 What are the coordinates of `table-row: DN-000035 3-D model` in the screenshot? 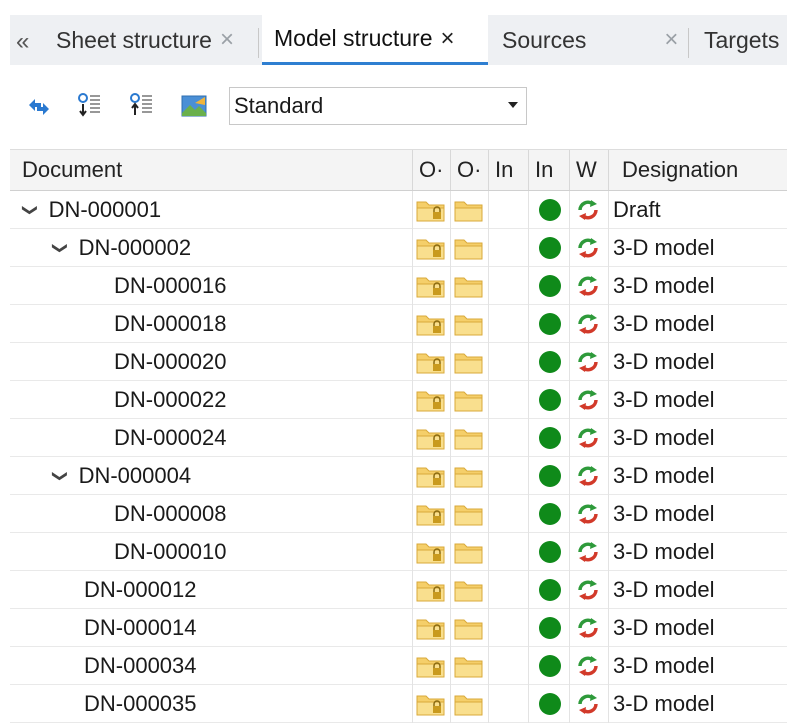 It's located at (398, 704).